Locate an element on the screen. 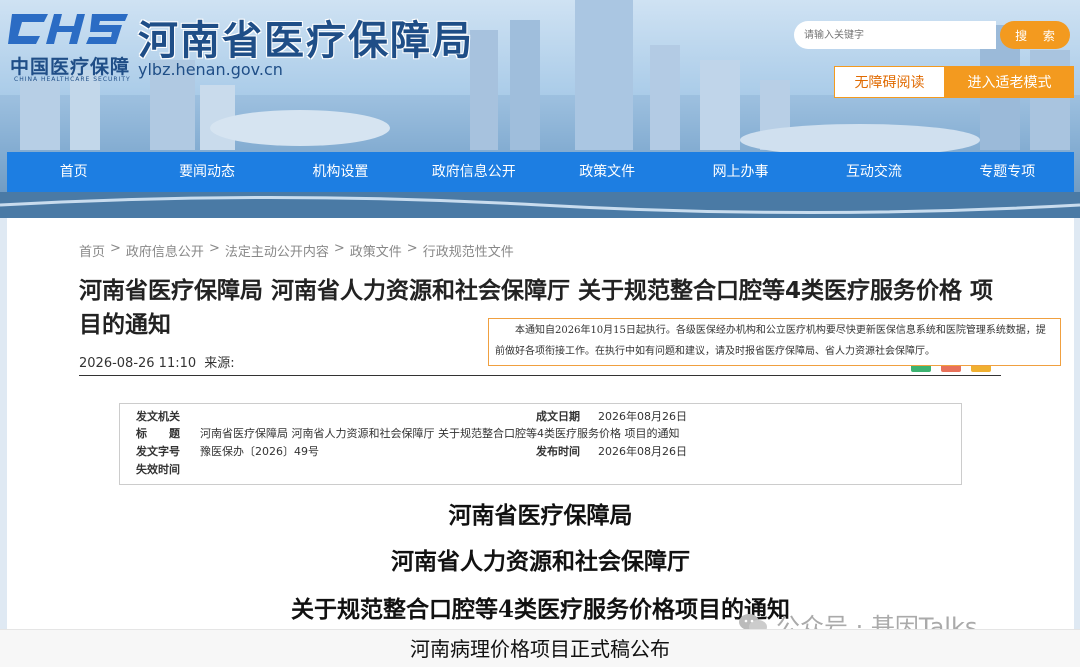 The height and width of the screenshot is (667, 1080). article-date: 2026-08-26 11:10 is located at coordinates (138, 363).